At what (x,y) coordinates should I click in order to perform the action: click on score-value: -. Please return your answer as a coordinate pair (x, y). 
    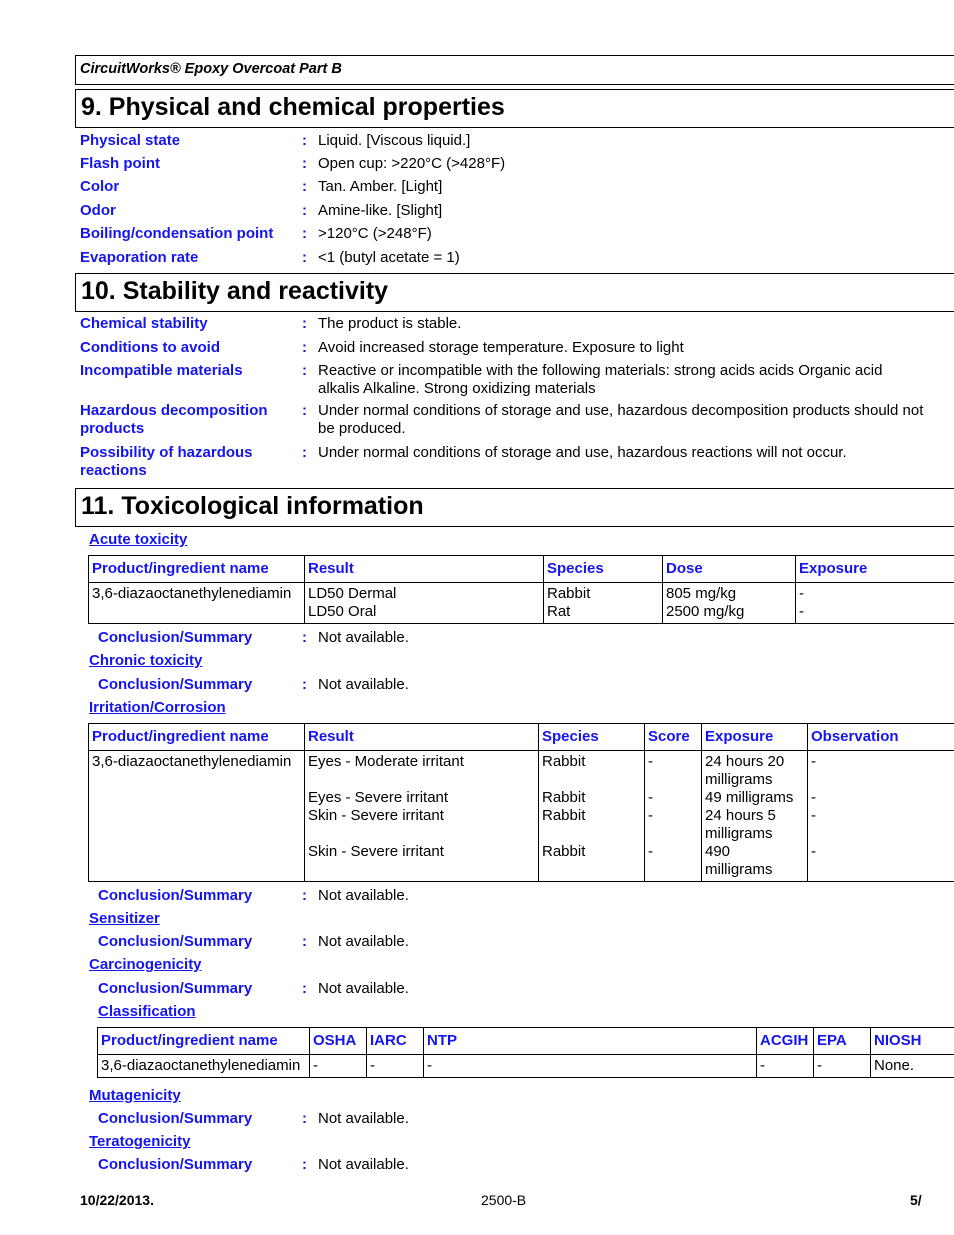
    Looking at the image, I should click on (650, 815).